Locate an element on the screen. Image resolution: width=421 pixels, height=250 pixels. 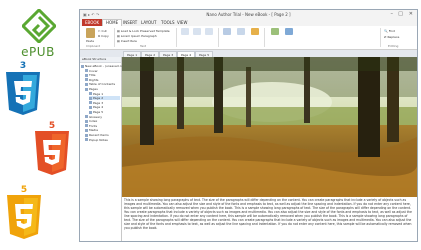
js5-number: 5 is located at coordinates (24, 190).